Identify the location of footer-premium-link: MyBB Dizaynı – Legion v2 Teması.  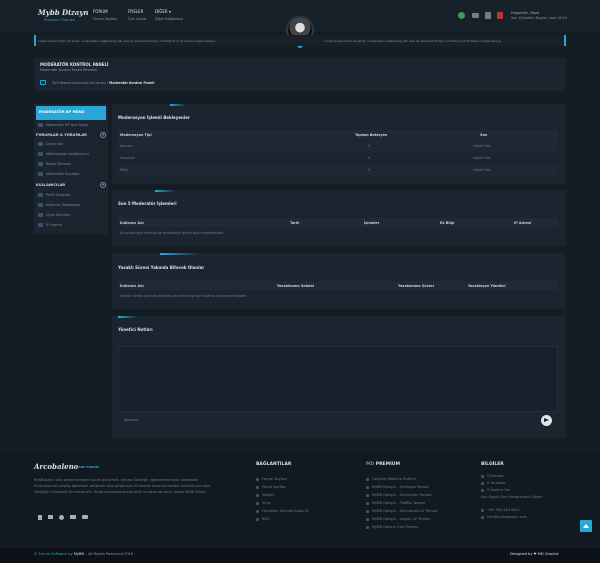
(398, 519).